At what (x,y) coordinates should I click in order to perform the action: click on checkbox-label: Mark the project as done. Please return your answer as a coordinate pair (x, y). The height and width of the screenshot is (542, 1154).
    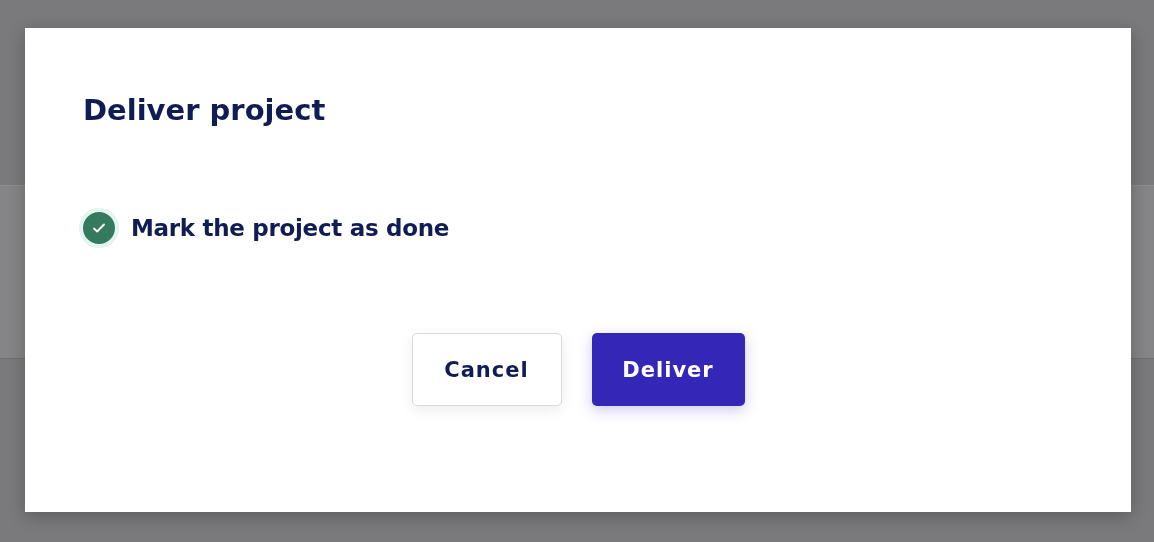
    Looking at the image, I should click on (290, 228).